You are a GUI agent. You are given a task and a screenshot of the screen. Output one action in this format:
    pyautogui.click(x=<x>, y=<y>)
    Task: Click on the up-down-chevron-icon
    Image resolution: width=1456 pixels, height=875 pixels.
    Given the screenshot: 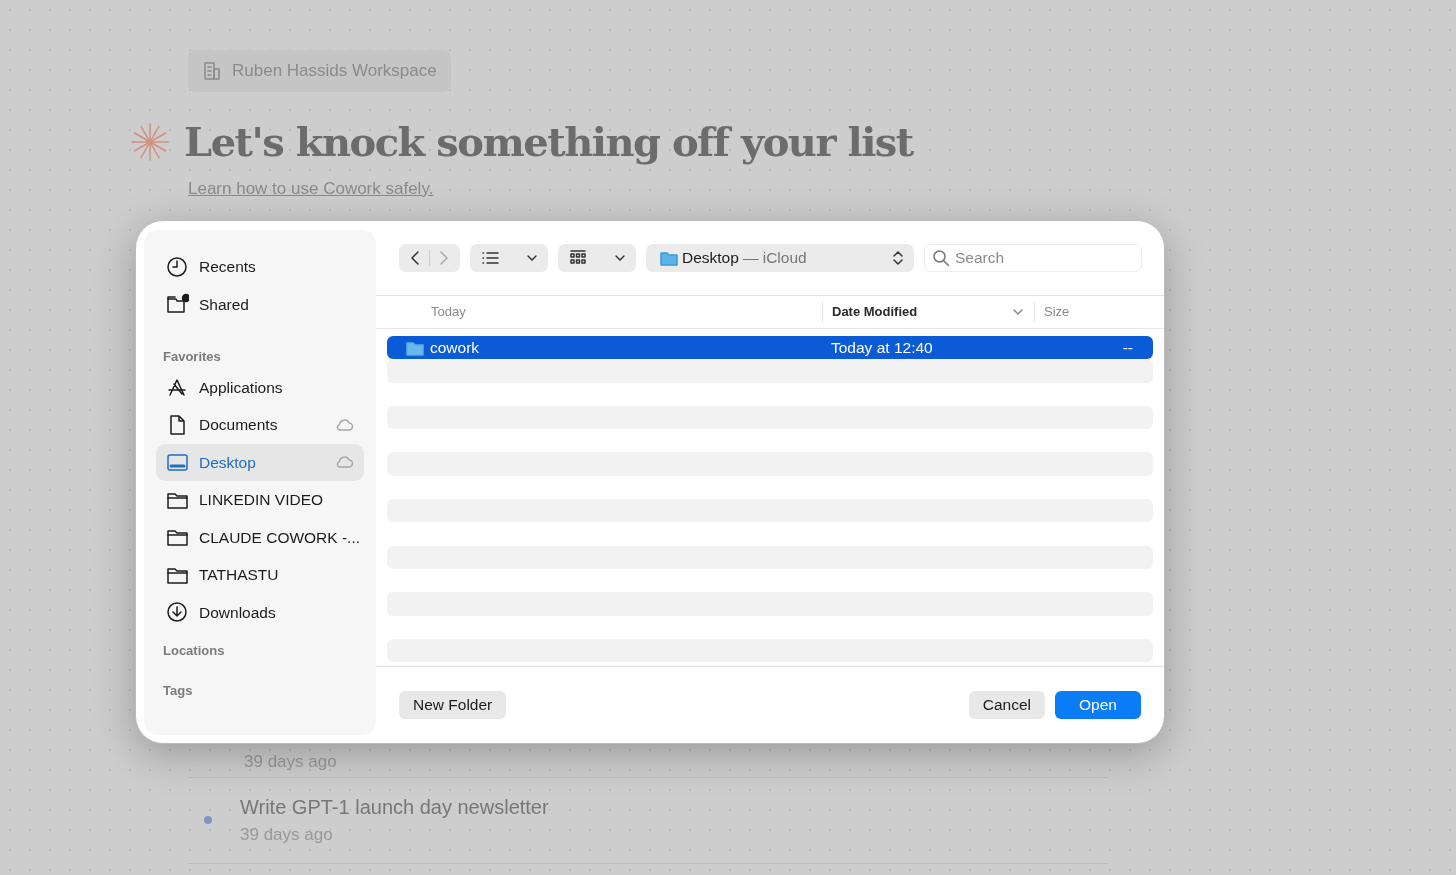 What is the action you would take?
    pyautogui.click(x=898, y=258)
    